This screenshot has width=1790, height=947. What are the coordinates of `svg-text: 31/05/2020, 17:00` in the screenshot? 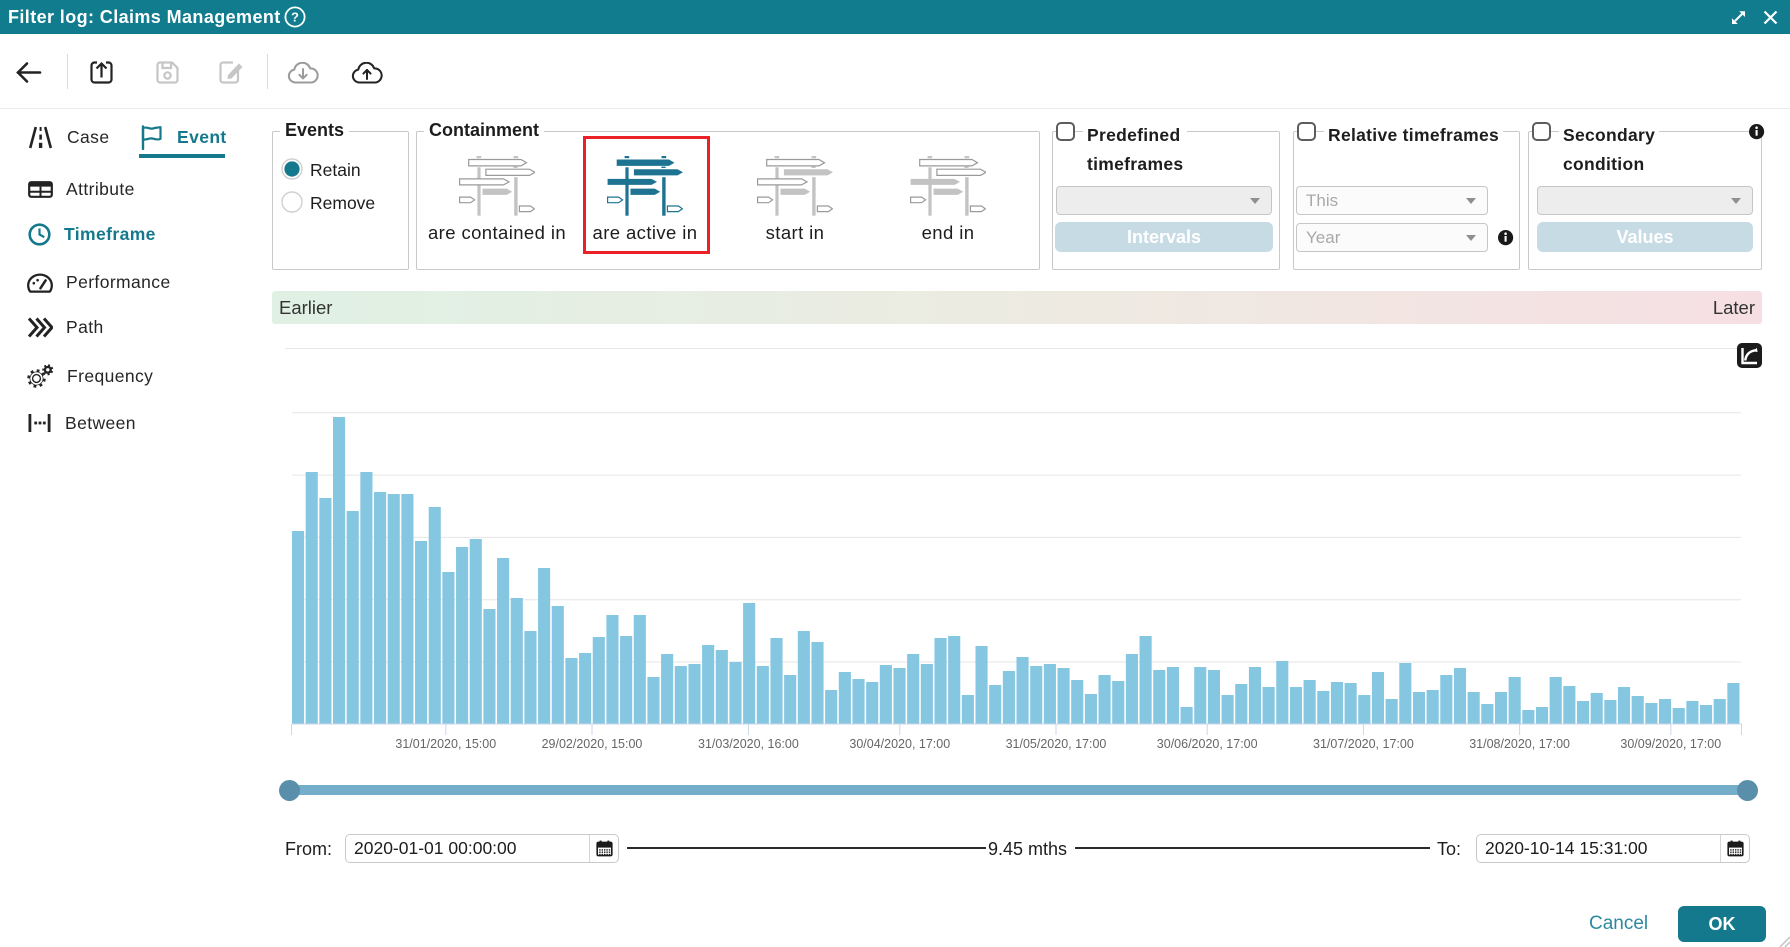 It's located at (1056, 744).